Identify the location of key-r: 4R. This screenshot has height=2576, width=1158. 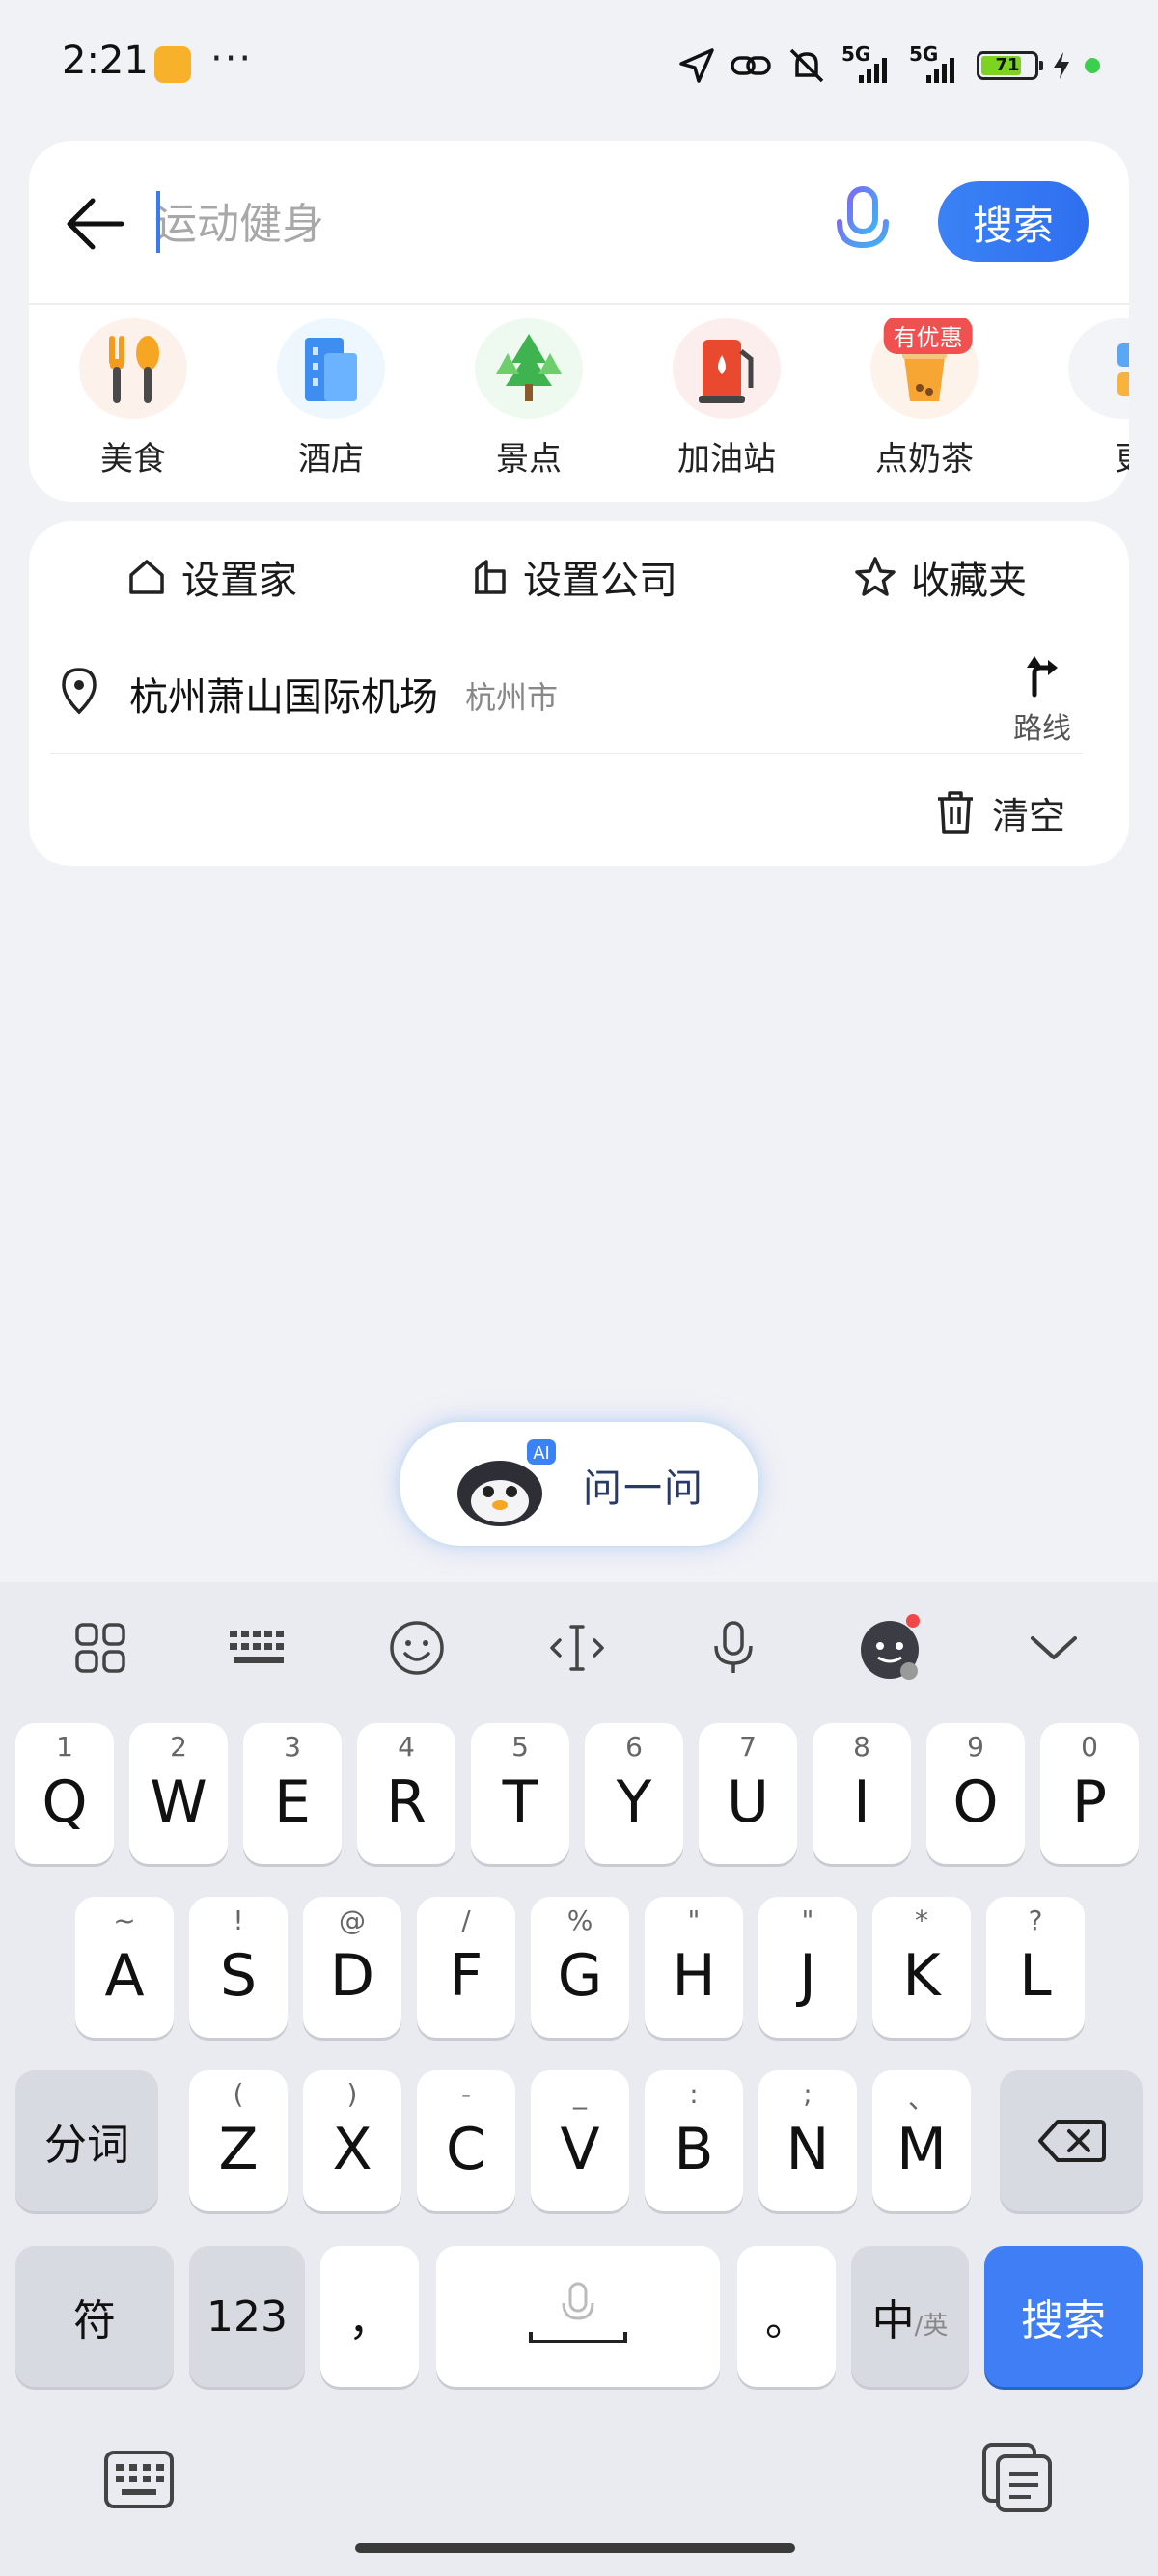
(406, 1794).